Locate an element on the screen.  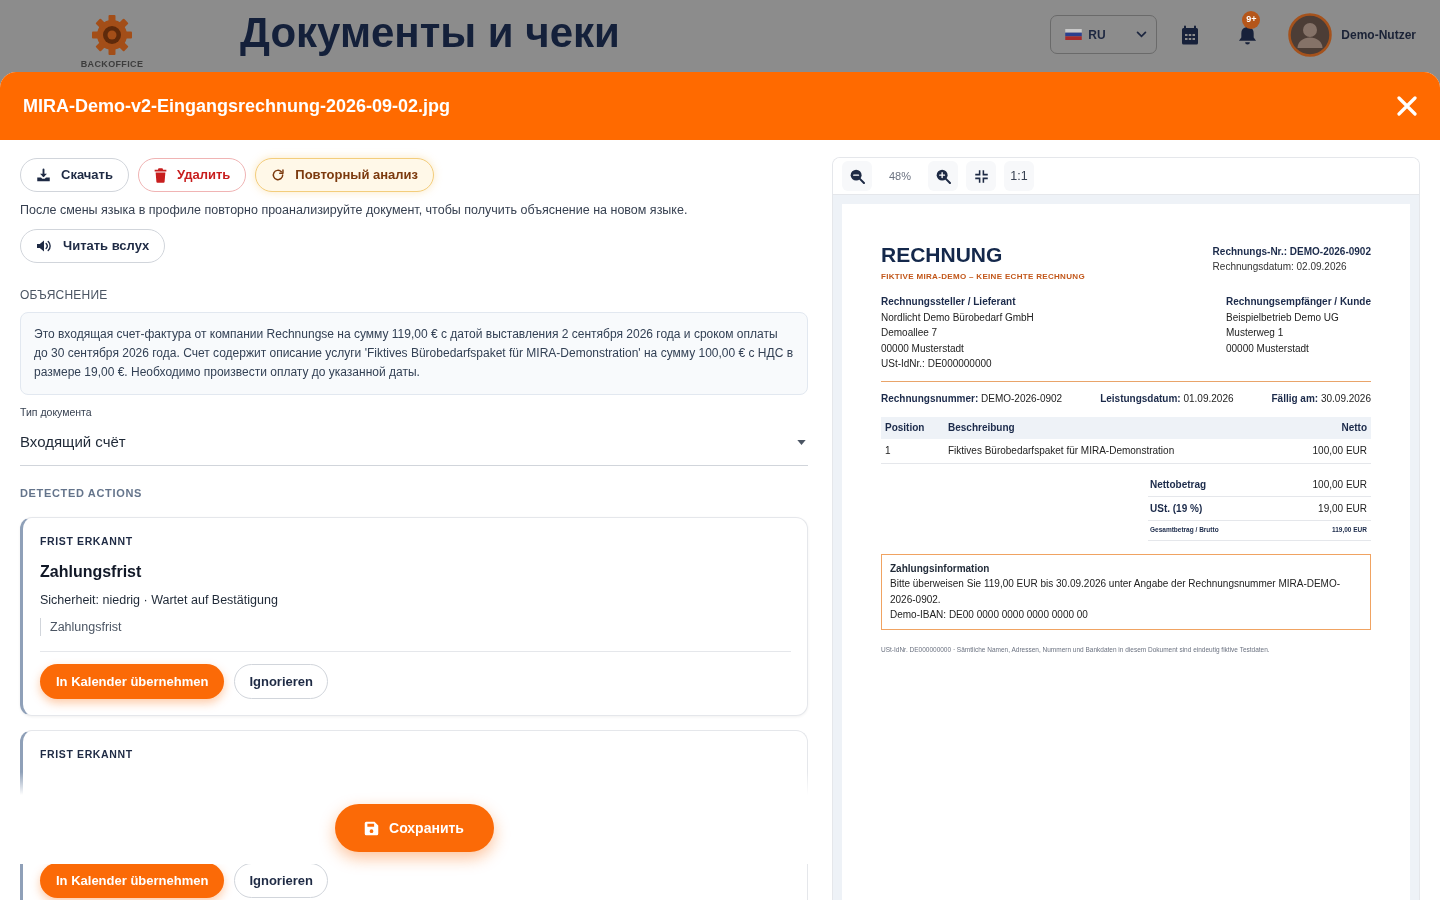
payment-text: Bitte überweisen Sie 119,00 EUR bis 30.09.2026 unter Angabe der Rechnungsnummer MIRA-DEMO-2026-0902. is located at coordinates (1116, 592).